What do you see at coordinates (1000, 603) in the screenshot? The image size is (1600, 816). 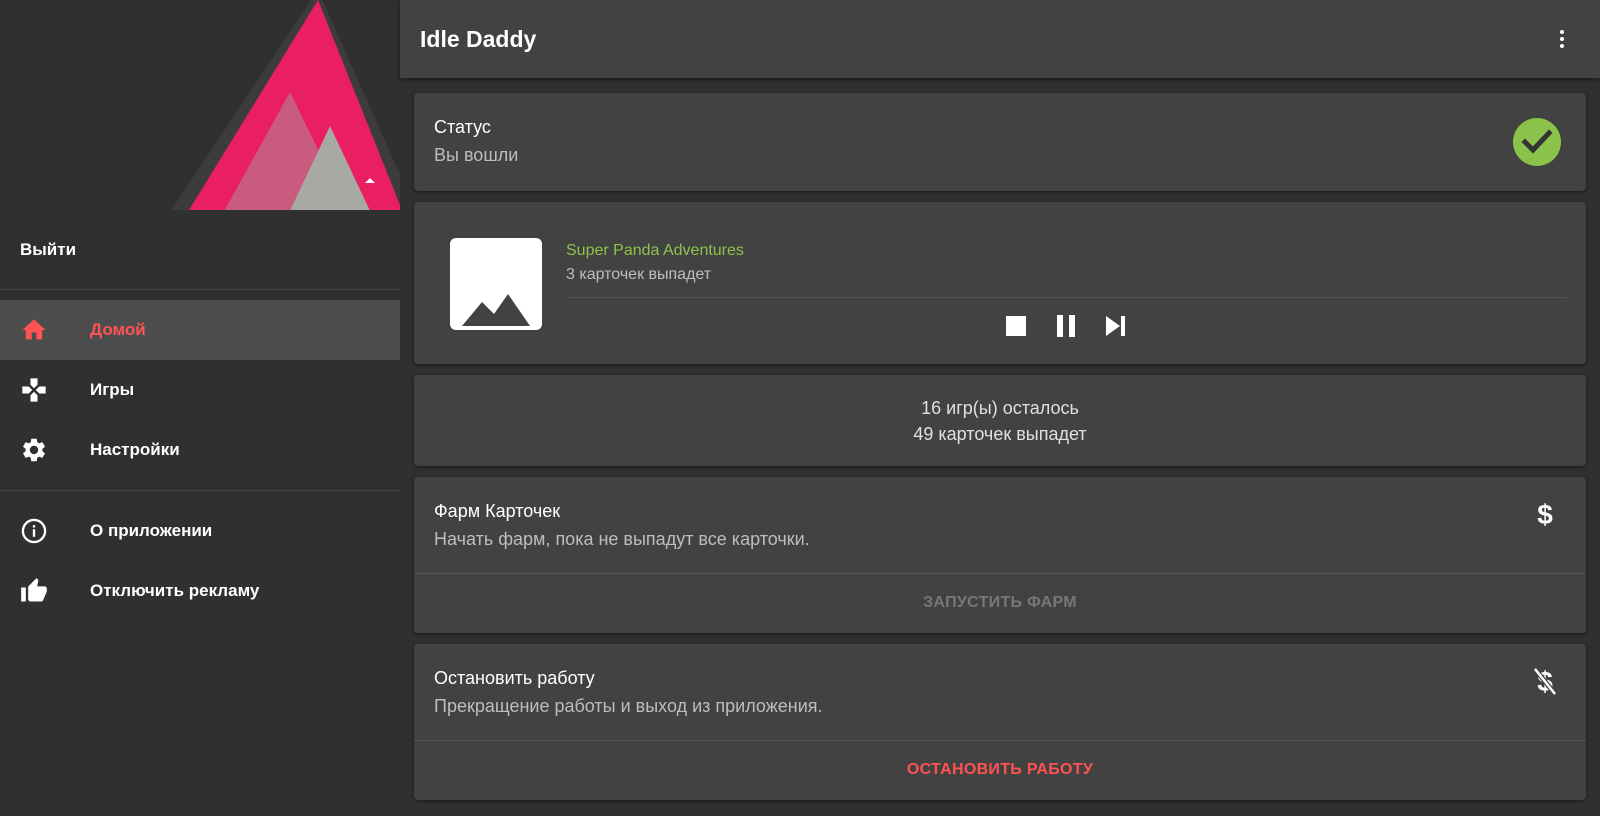 I see `start-farm-button: ЗАПУСТИТЬ ФАРМ` at bounding box center [1000, 603].